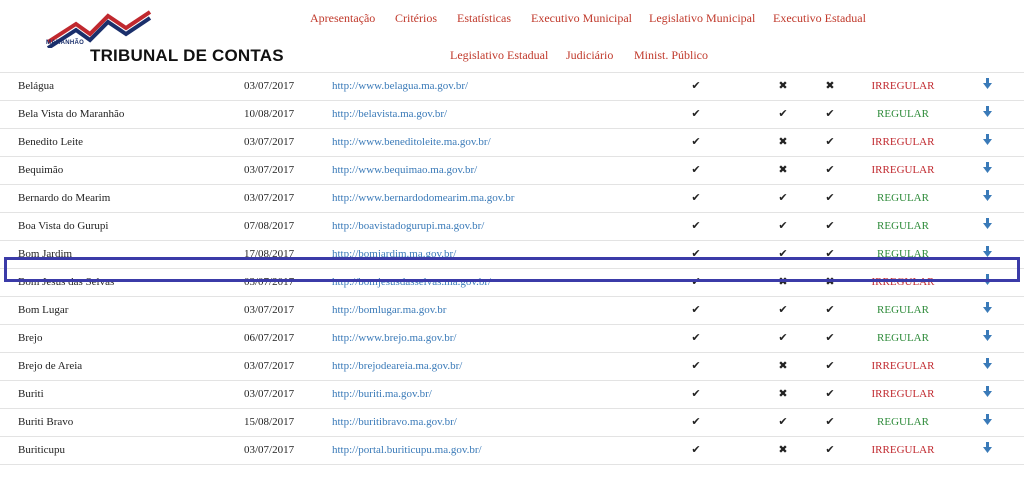  I want to click on nav-ministerio-publico: Minist. Público, so click(671, 55).